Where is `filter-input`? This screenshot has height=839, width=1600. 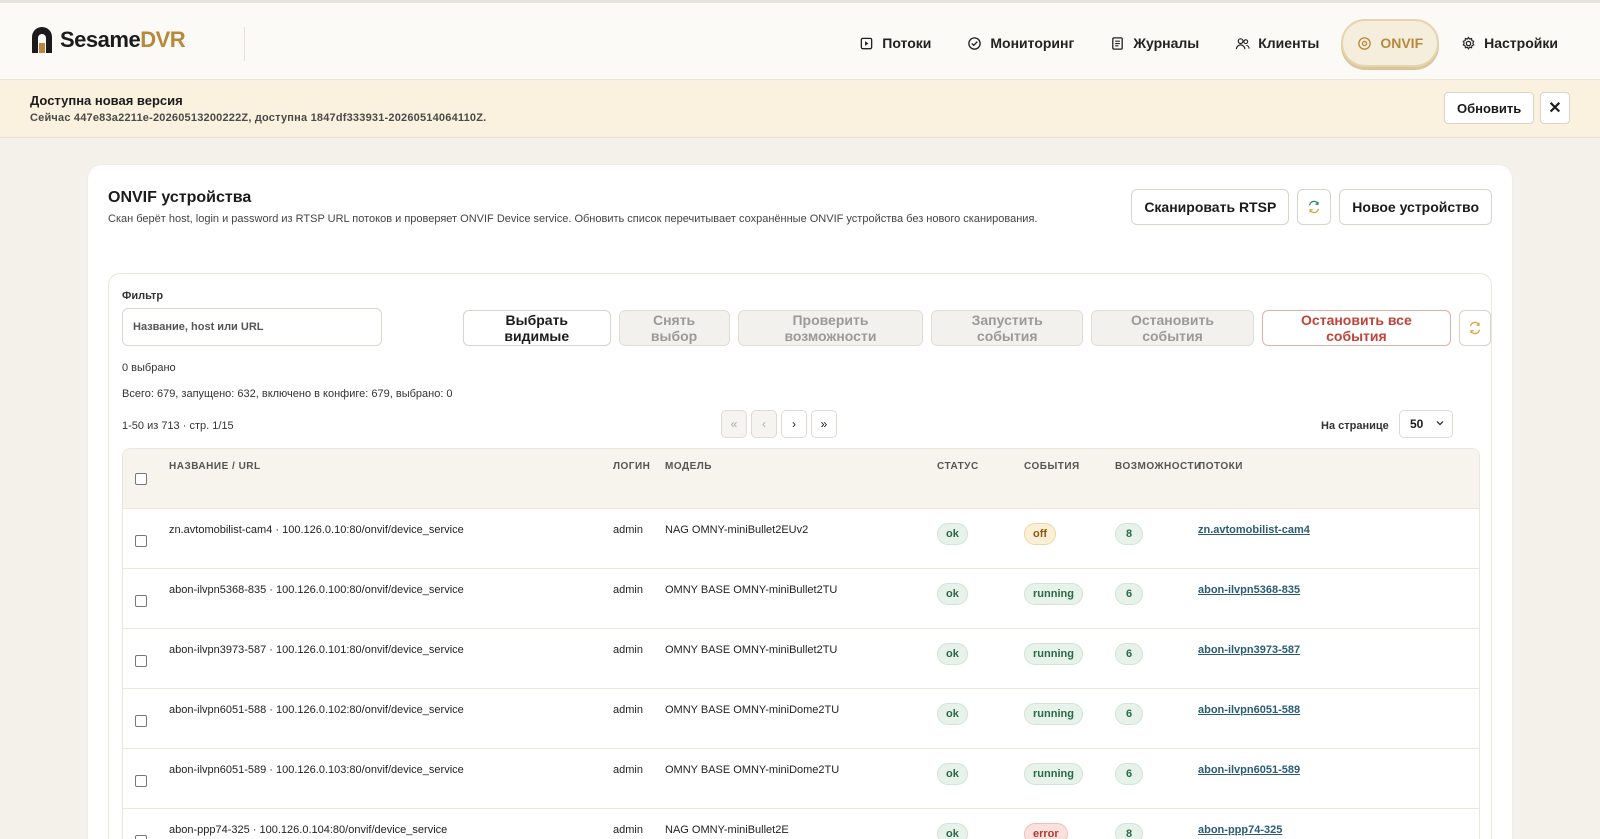
filter-input is located at coordinates (252, 327).